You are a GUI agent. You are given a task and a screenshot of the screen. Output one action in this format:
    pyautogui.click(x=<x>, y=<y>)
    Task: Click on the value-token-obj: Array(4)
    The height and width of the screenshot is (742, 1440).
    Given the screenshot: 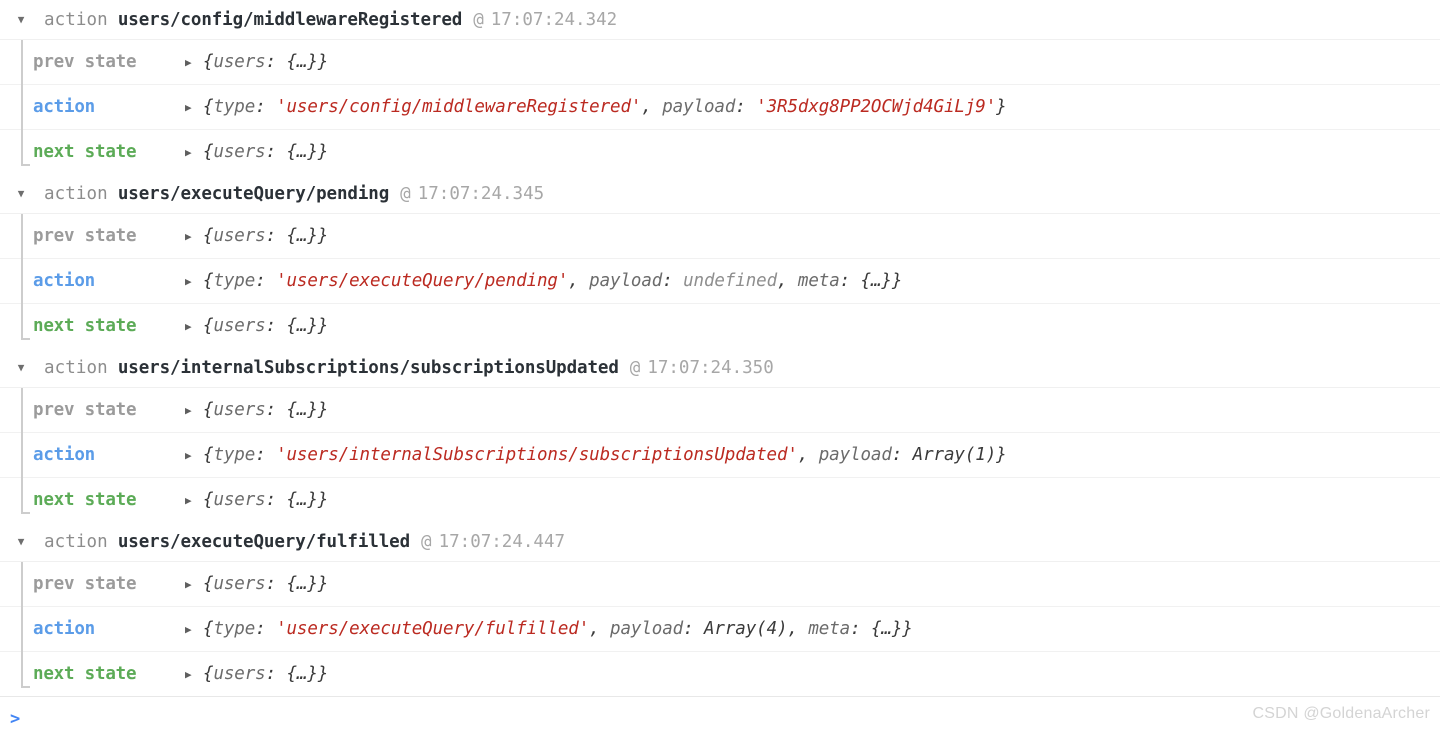 What is the action you would take?
    pyautogui.click(x=745, y=629)
    